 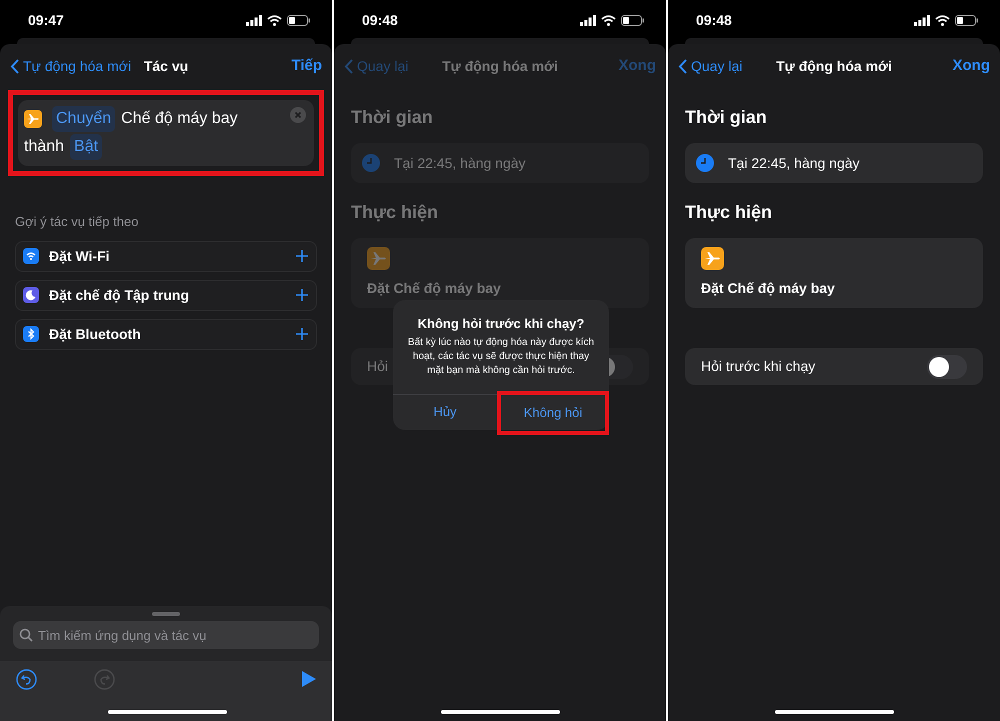 What do you see at coordinates (947, 366) in the screenshot?
I see `toggle-switch` at bounding box center [947, 366].